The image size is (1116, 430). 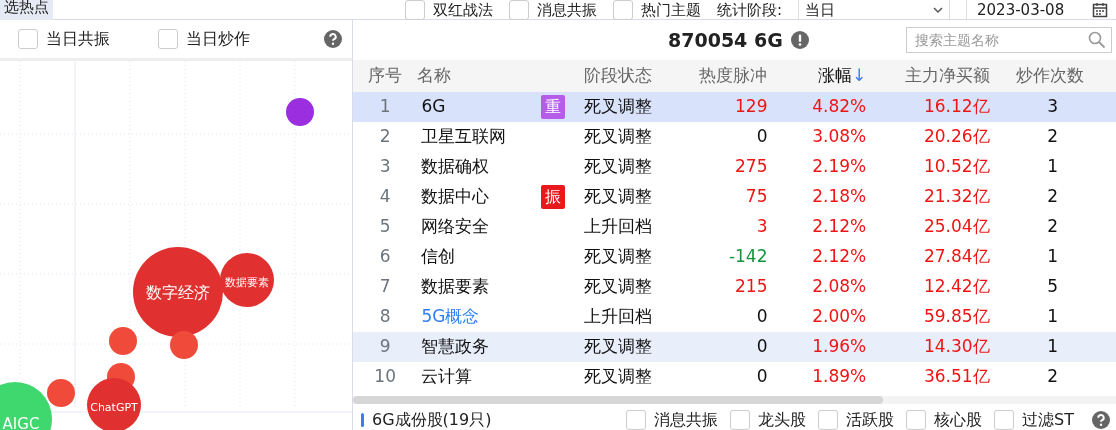 I want to click on table-row: 9 智慧政务 死叉调整 0 1.96% 14.30亿 1, so click(x=734, y=347).